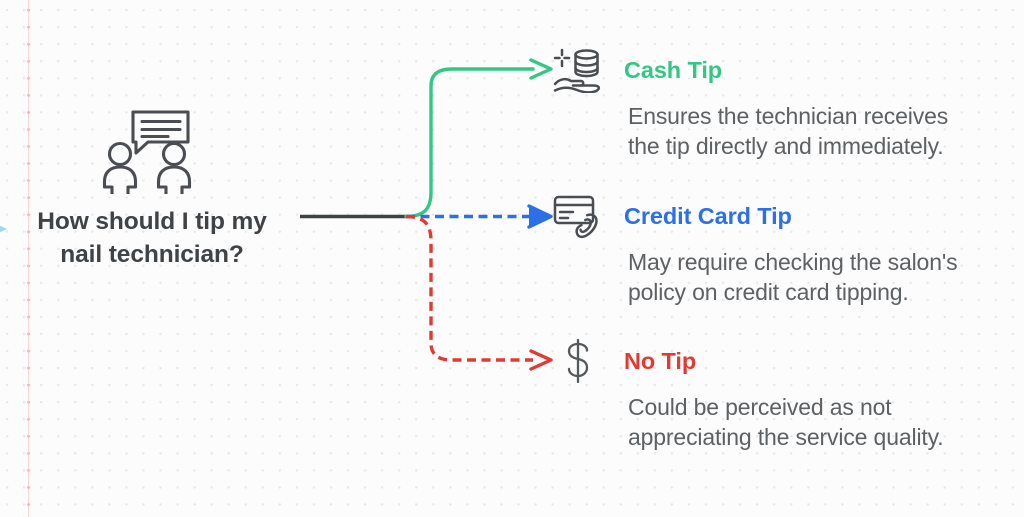 The image size is (1024, 517). I want to click on branch-notip-title: No Tip, so click(660, 360).